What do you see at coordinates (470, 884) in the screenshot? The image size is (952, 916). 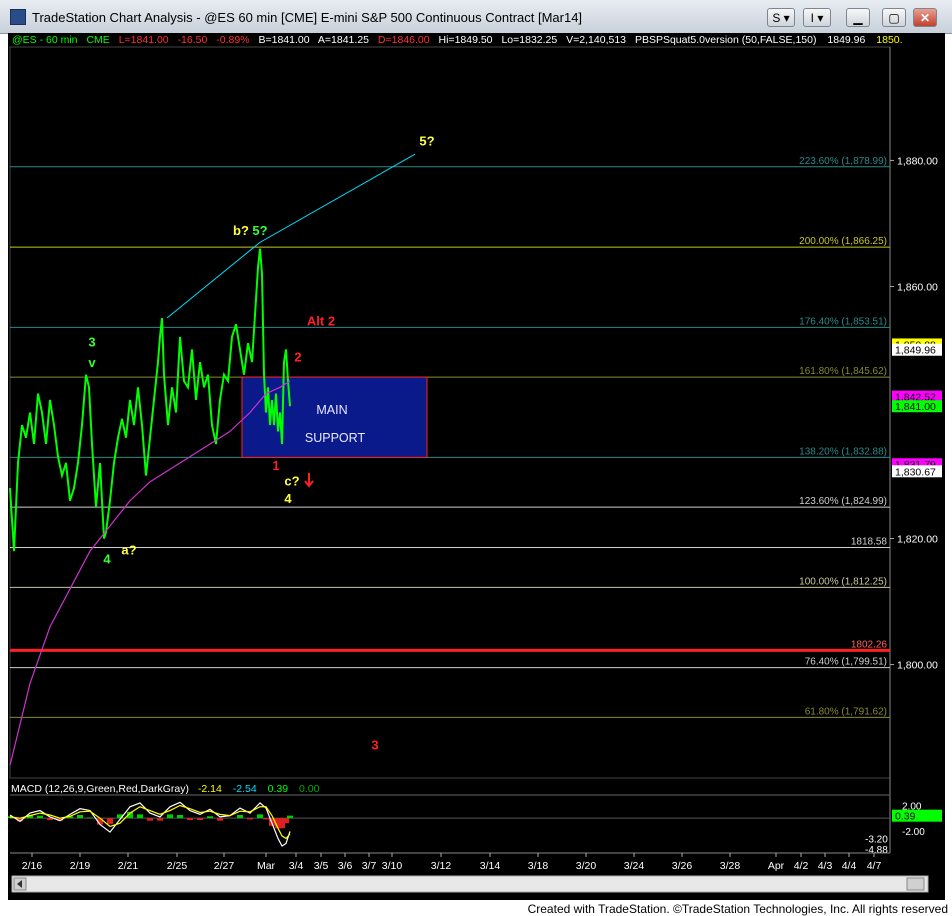 I see `horizontal-scrollbar` at bounding box center [470, 884].